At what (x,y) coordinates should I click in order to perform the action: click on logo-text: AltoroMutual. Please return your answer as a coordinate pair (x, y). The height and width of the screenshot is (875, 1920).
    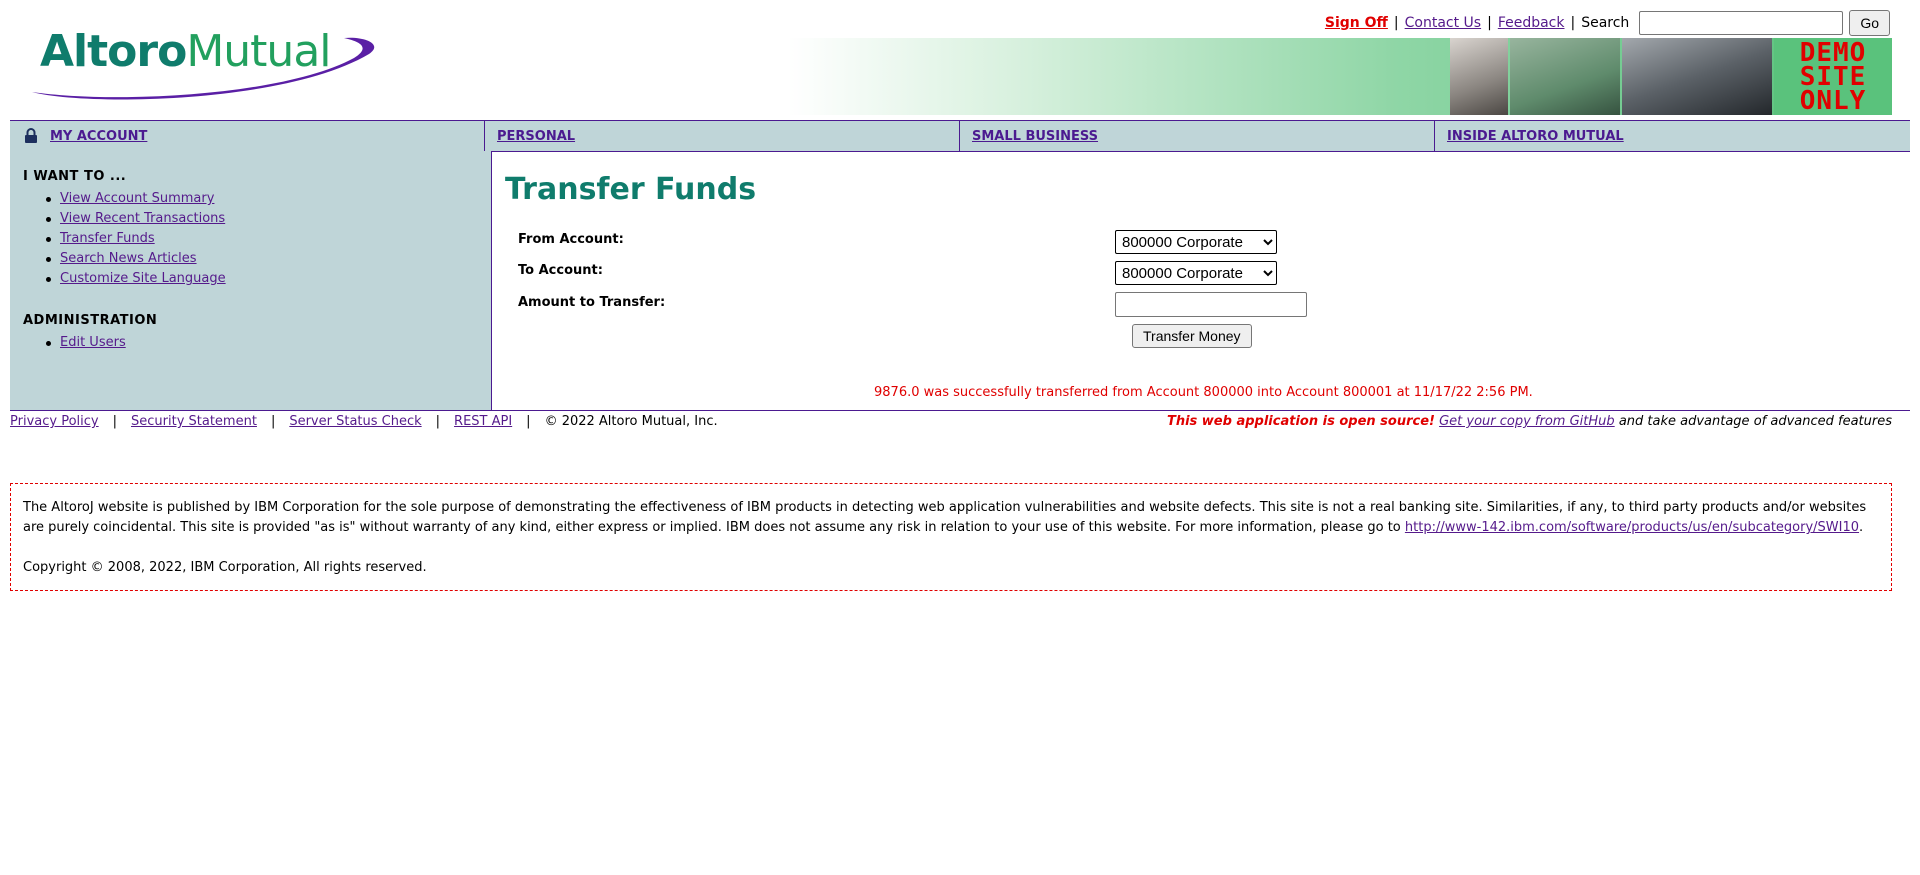
    Looking at the image, I should click on (186, 51).